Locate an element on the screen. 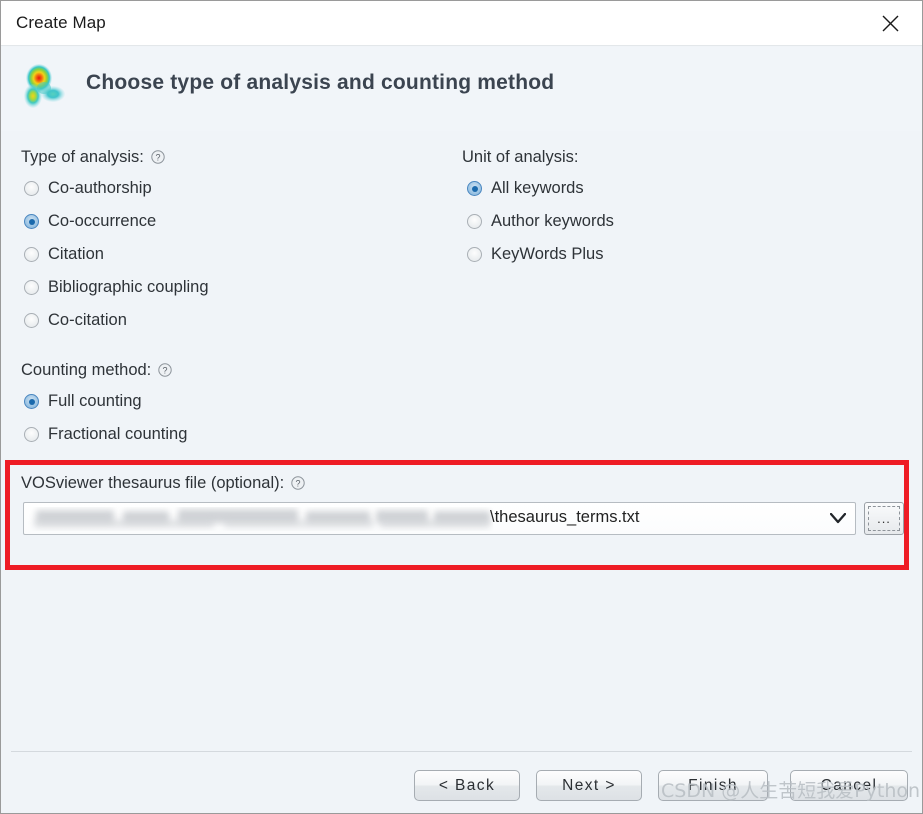 This screenshot has width=923, height=814. radio-label: All keywords is located at coordinates (537, 188).